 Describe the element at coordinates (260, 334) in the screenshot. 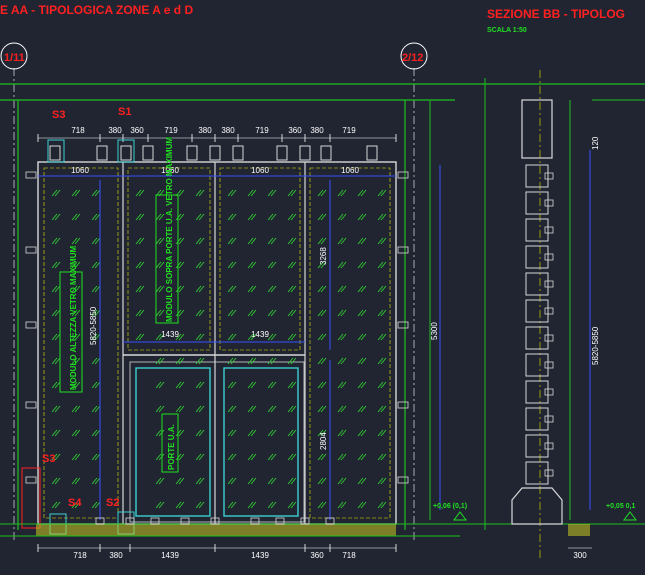

I see `door-width-right: 1439` at that location.